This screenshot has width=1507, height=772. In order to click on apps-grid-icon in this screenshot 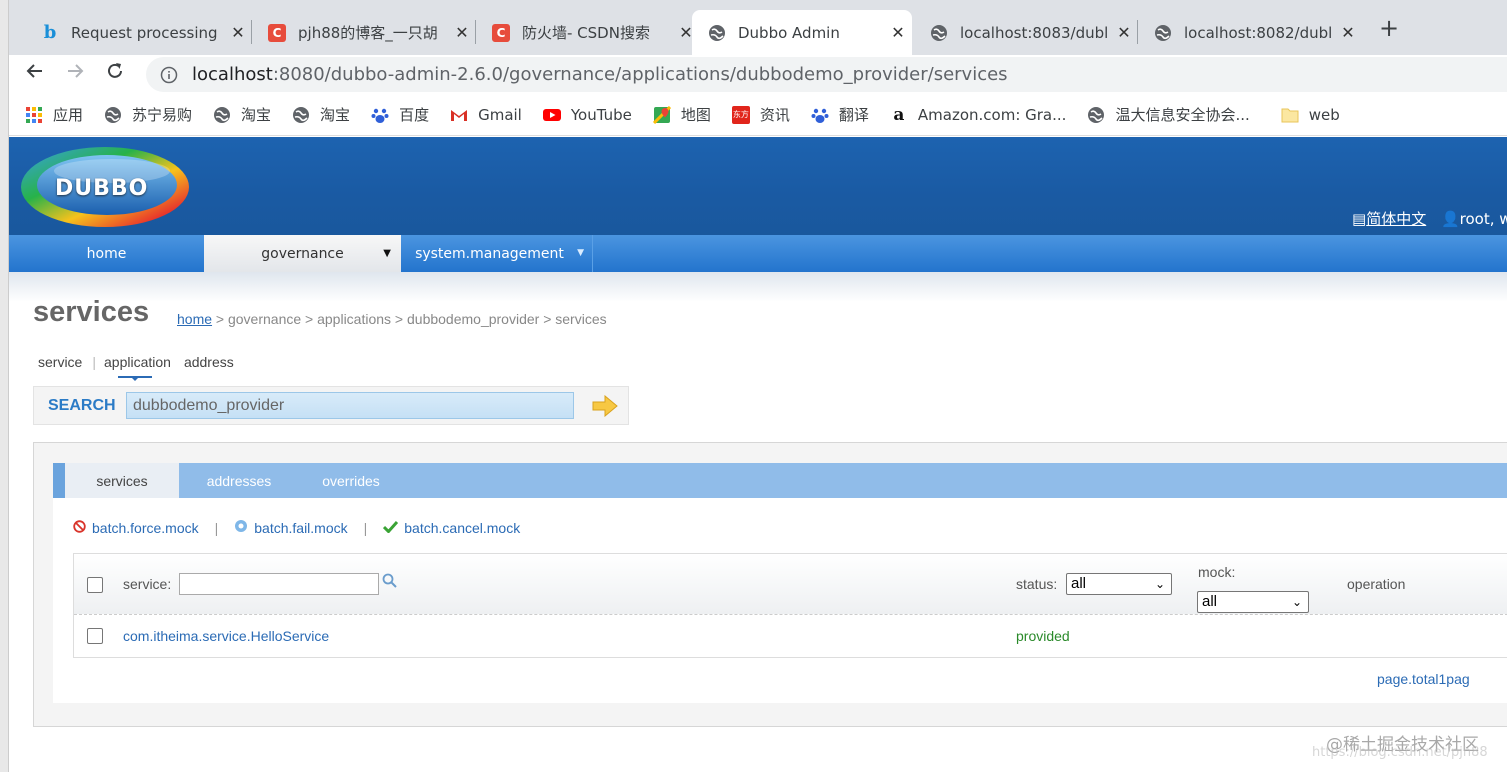, I will do `click(34, 115)`.